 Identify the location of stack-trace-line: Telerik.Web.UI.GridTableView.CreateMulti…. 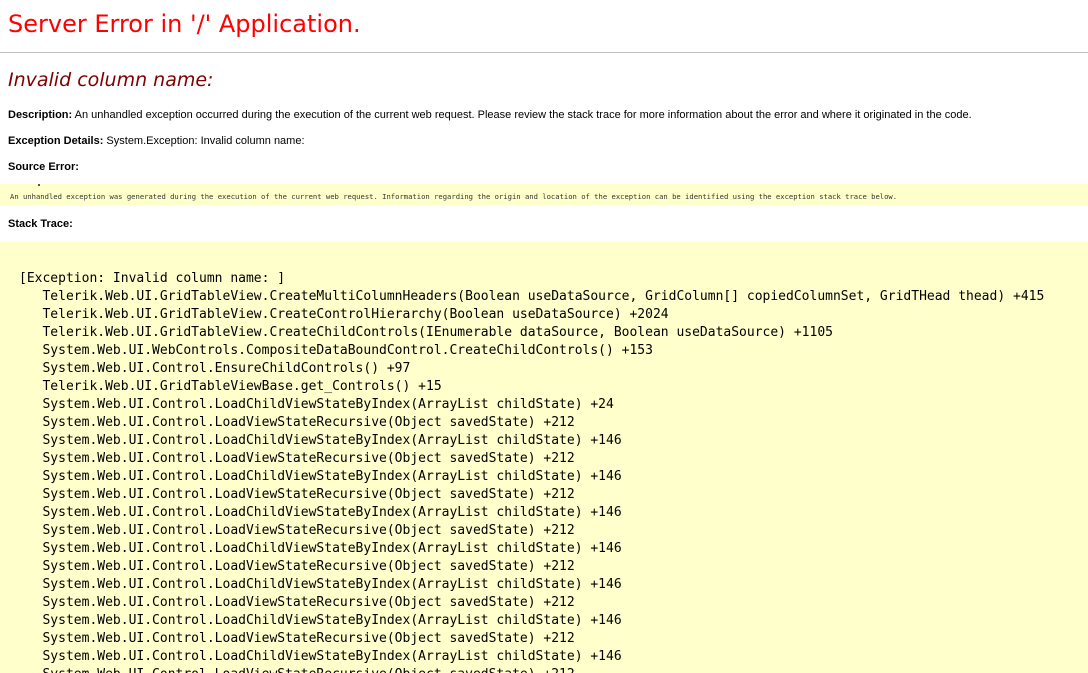
(532, 296).